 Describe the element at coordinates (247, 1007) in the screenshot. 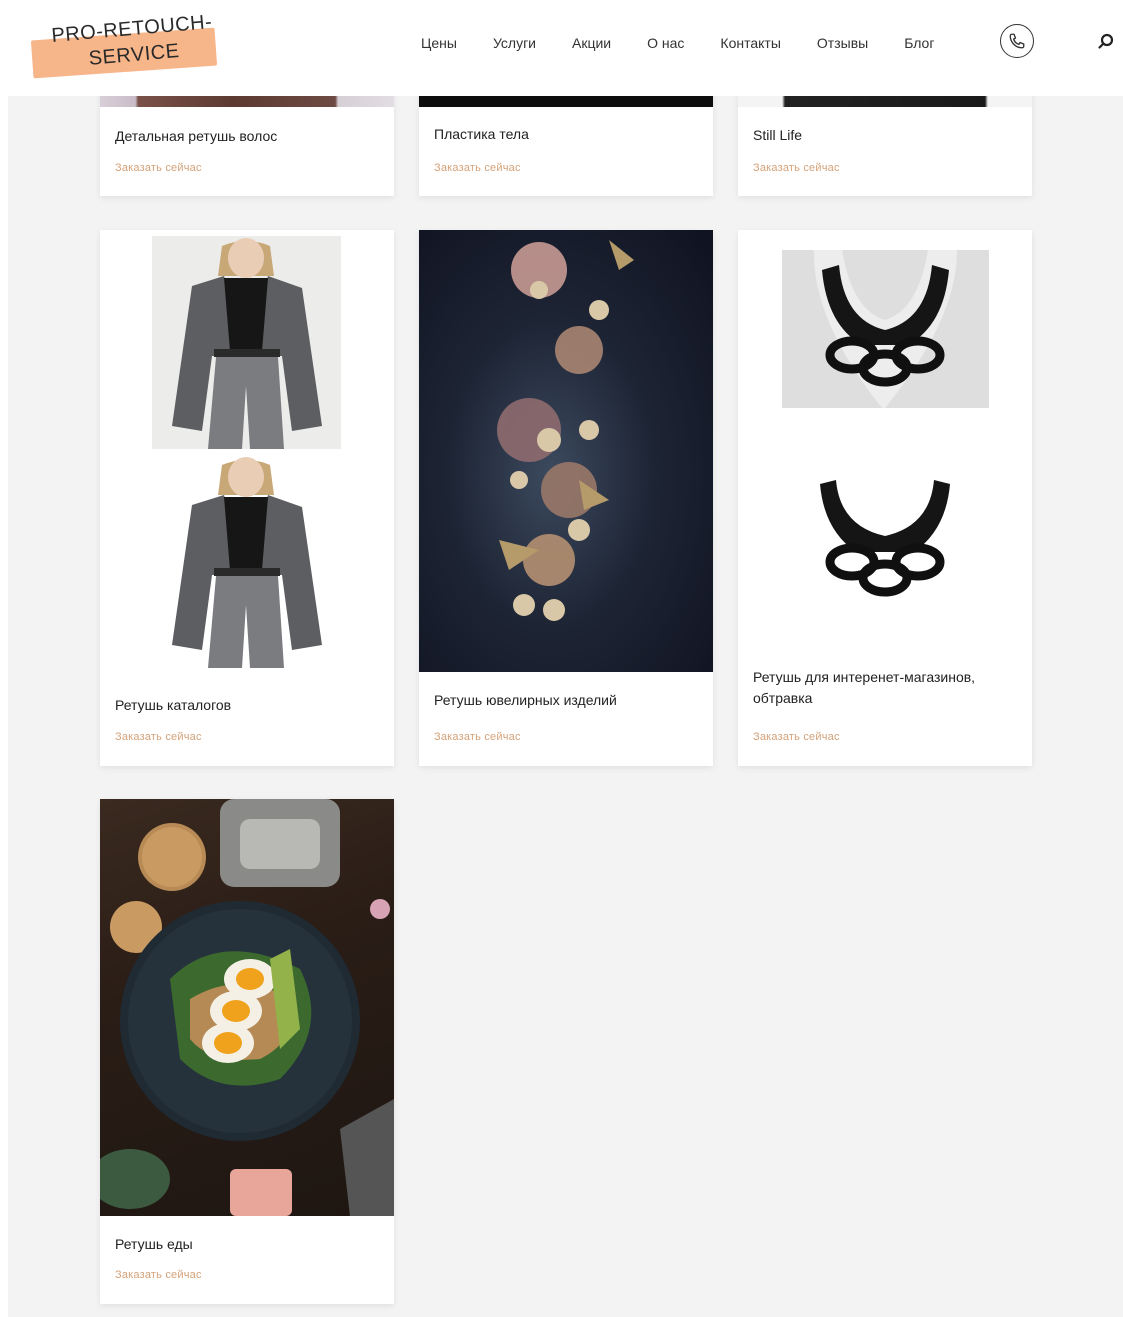

I see `food-image` at that location.